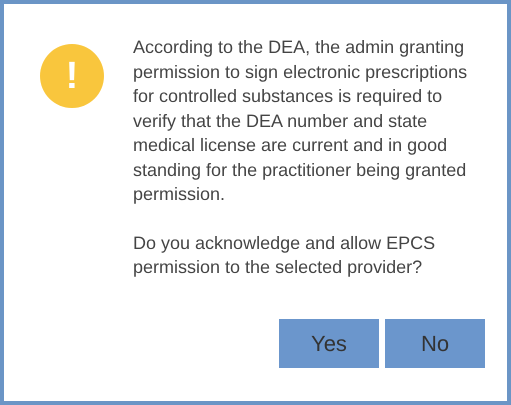  Describe the element at coordinates (284, 255) in the screenshot. I see `message-text: Do you acknowledge and allow EPCS permission to the selected provider?` at that location.